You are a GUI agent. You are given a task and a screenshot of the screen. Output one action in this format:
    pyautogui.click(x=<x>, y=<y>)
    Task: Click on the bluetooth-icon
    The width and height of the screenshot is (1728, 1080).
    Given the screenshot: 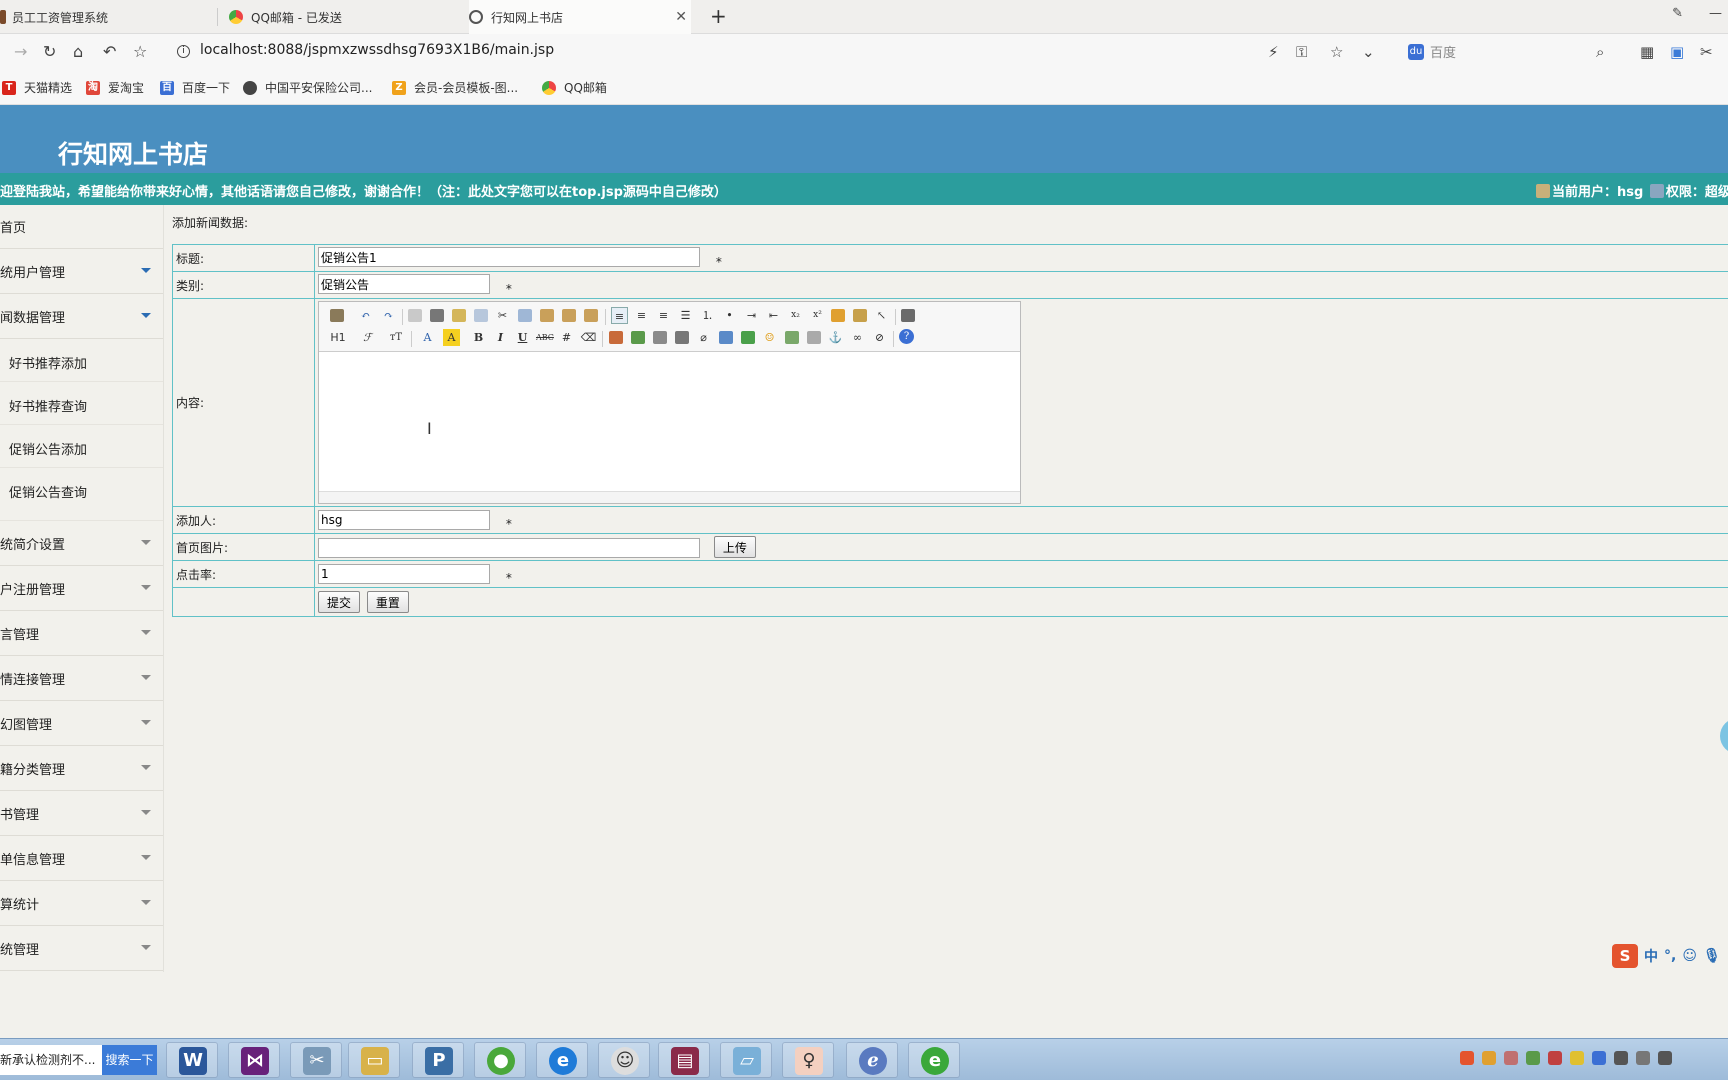 What is the action you would take?
    pyautogui.click(x=1599, y=1058)
    